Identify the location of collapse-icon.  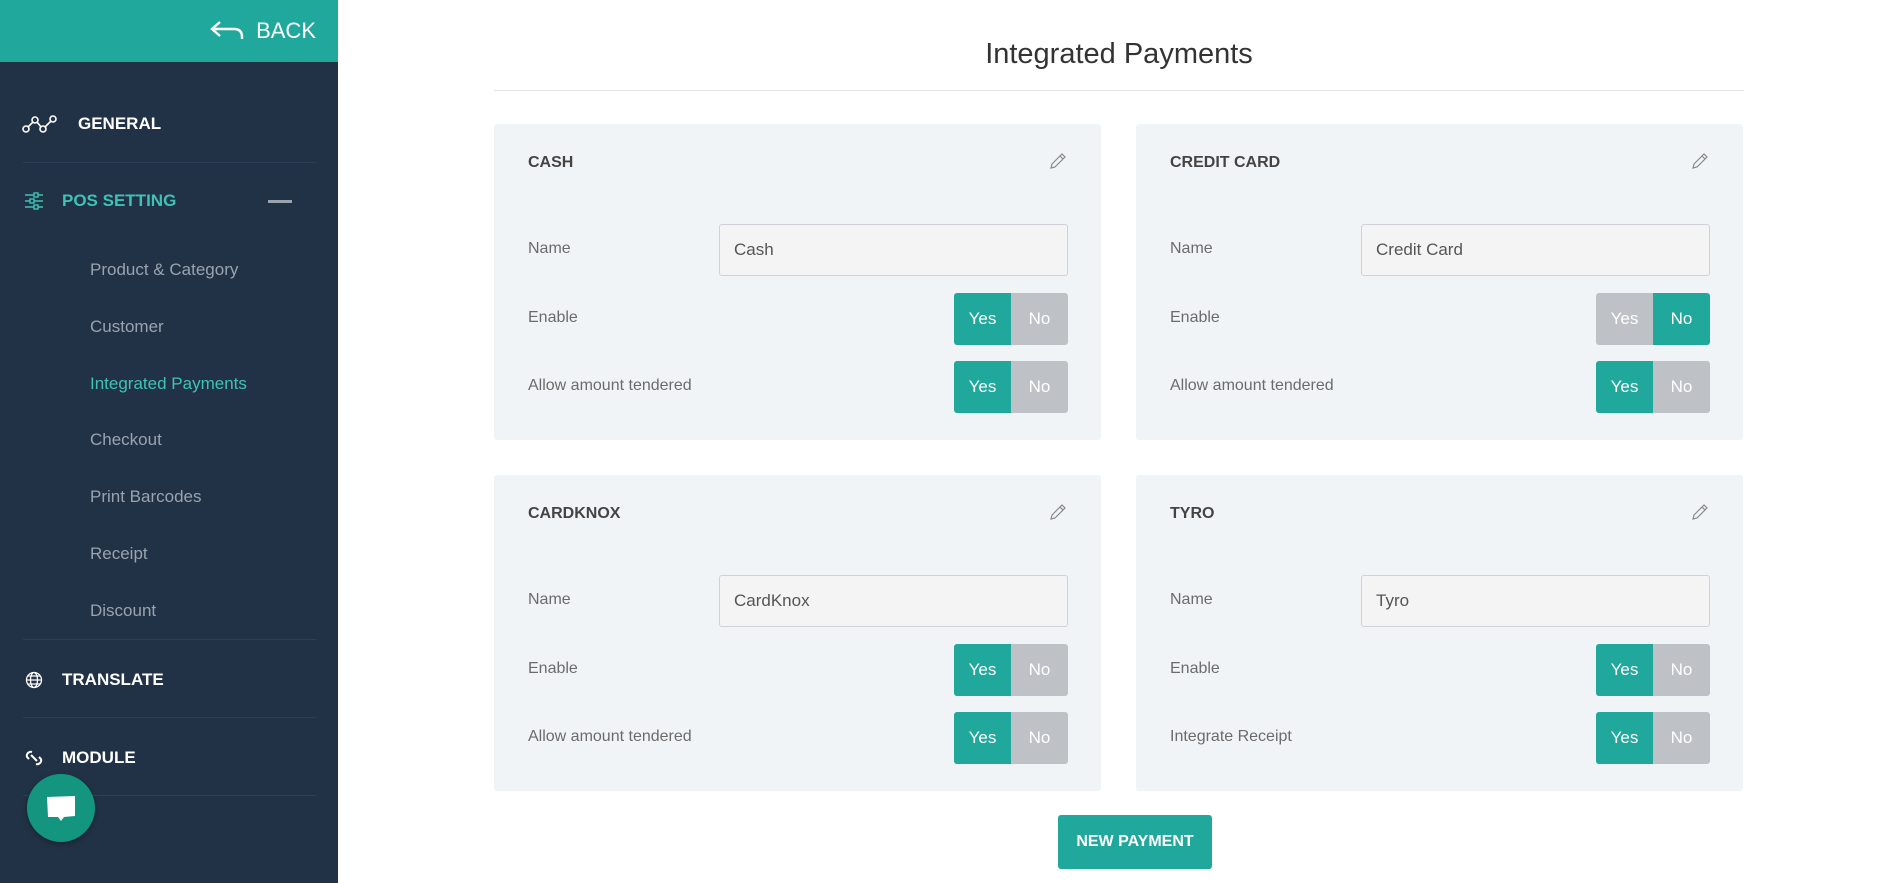
(280, 201).